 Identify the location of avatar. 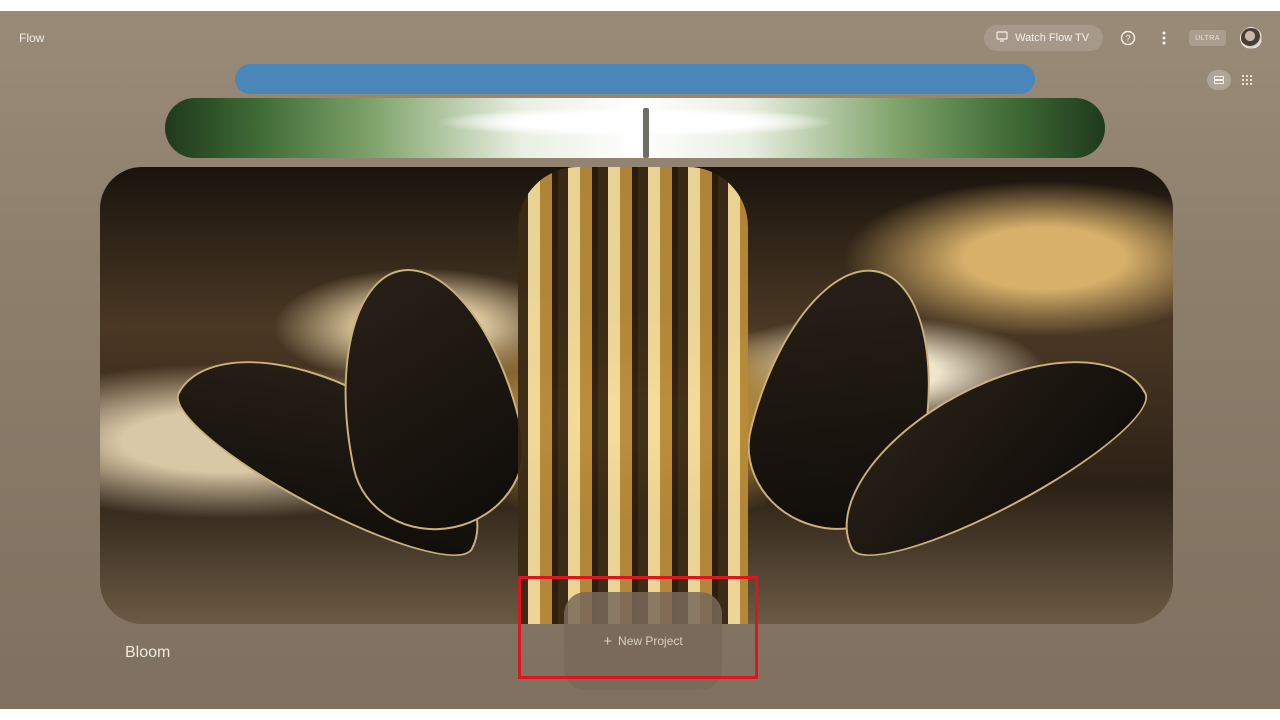
(1251, 38).